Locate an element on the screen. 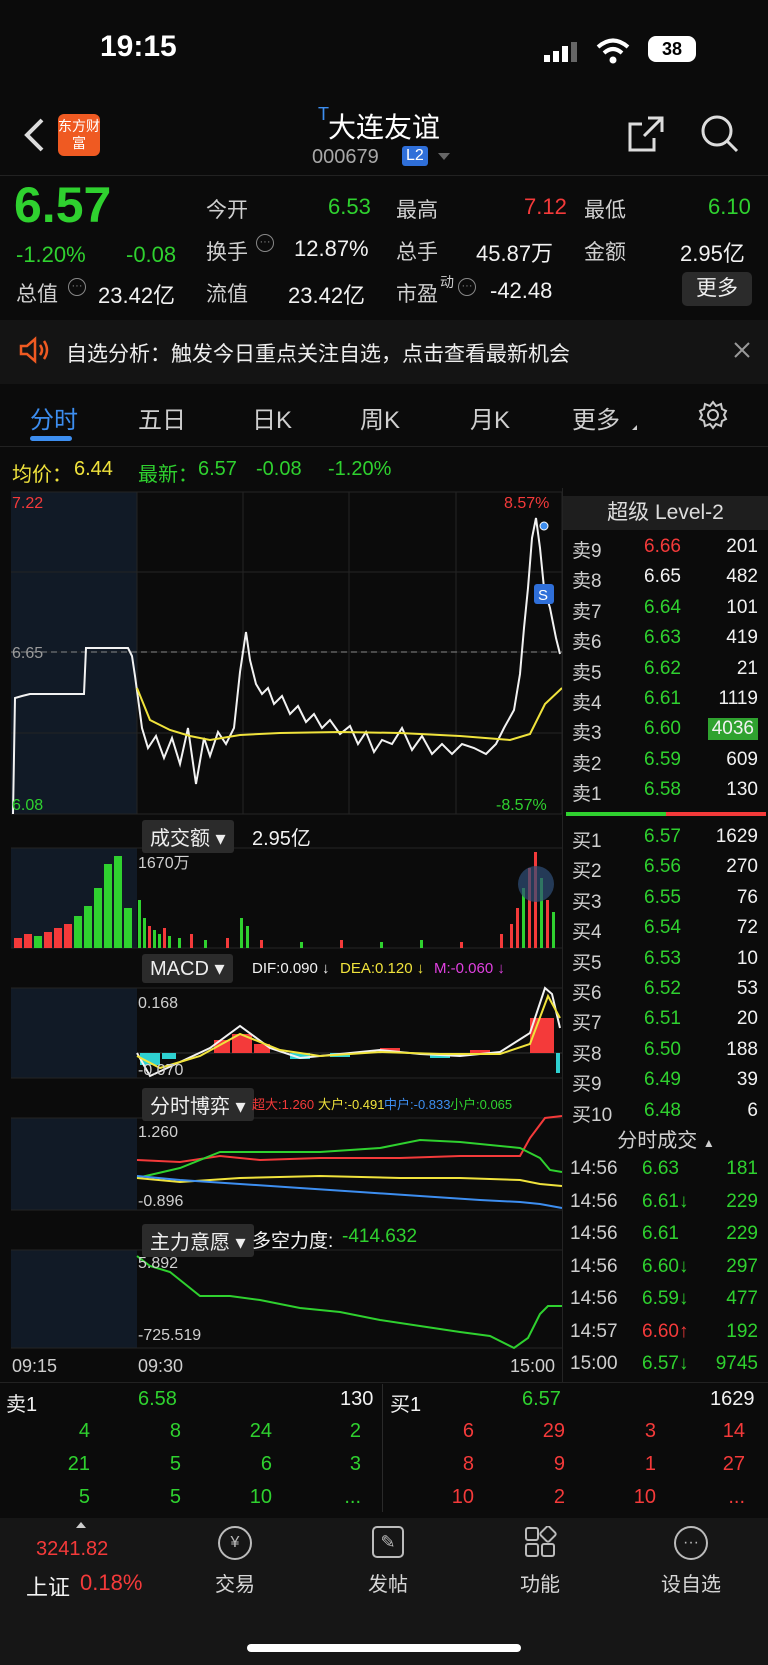  order-book-row: 买4 6.54 72 is located at coordinates (666, 928).